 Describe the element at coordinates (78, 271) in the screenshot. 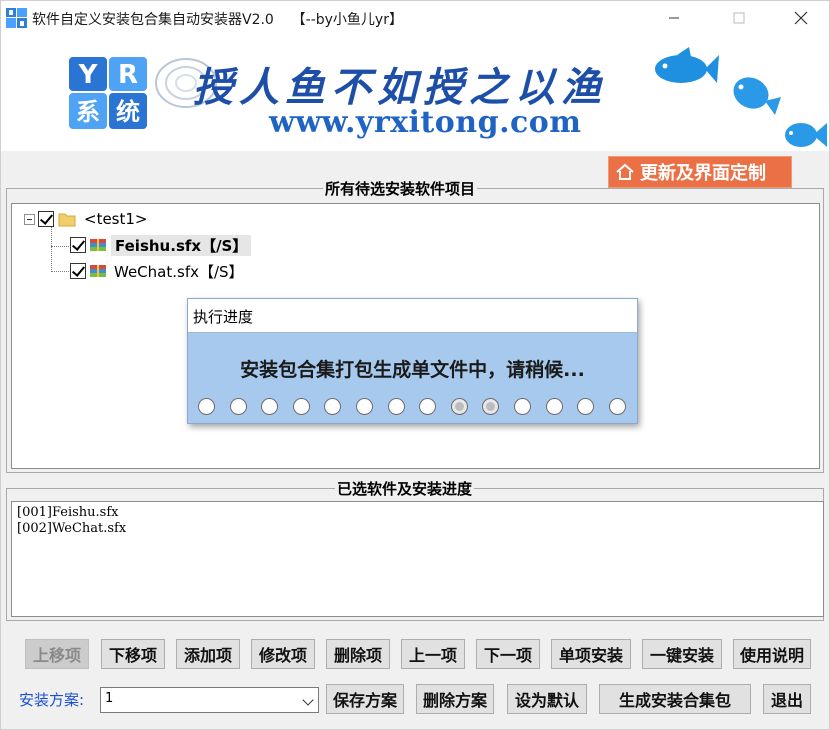

I see `wechat-checkbox` at that location.